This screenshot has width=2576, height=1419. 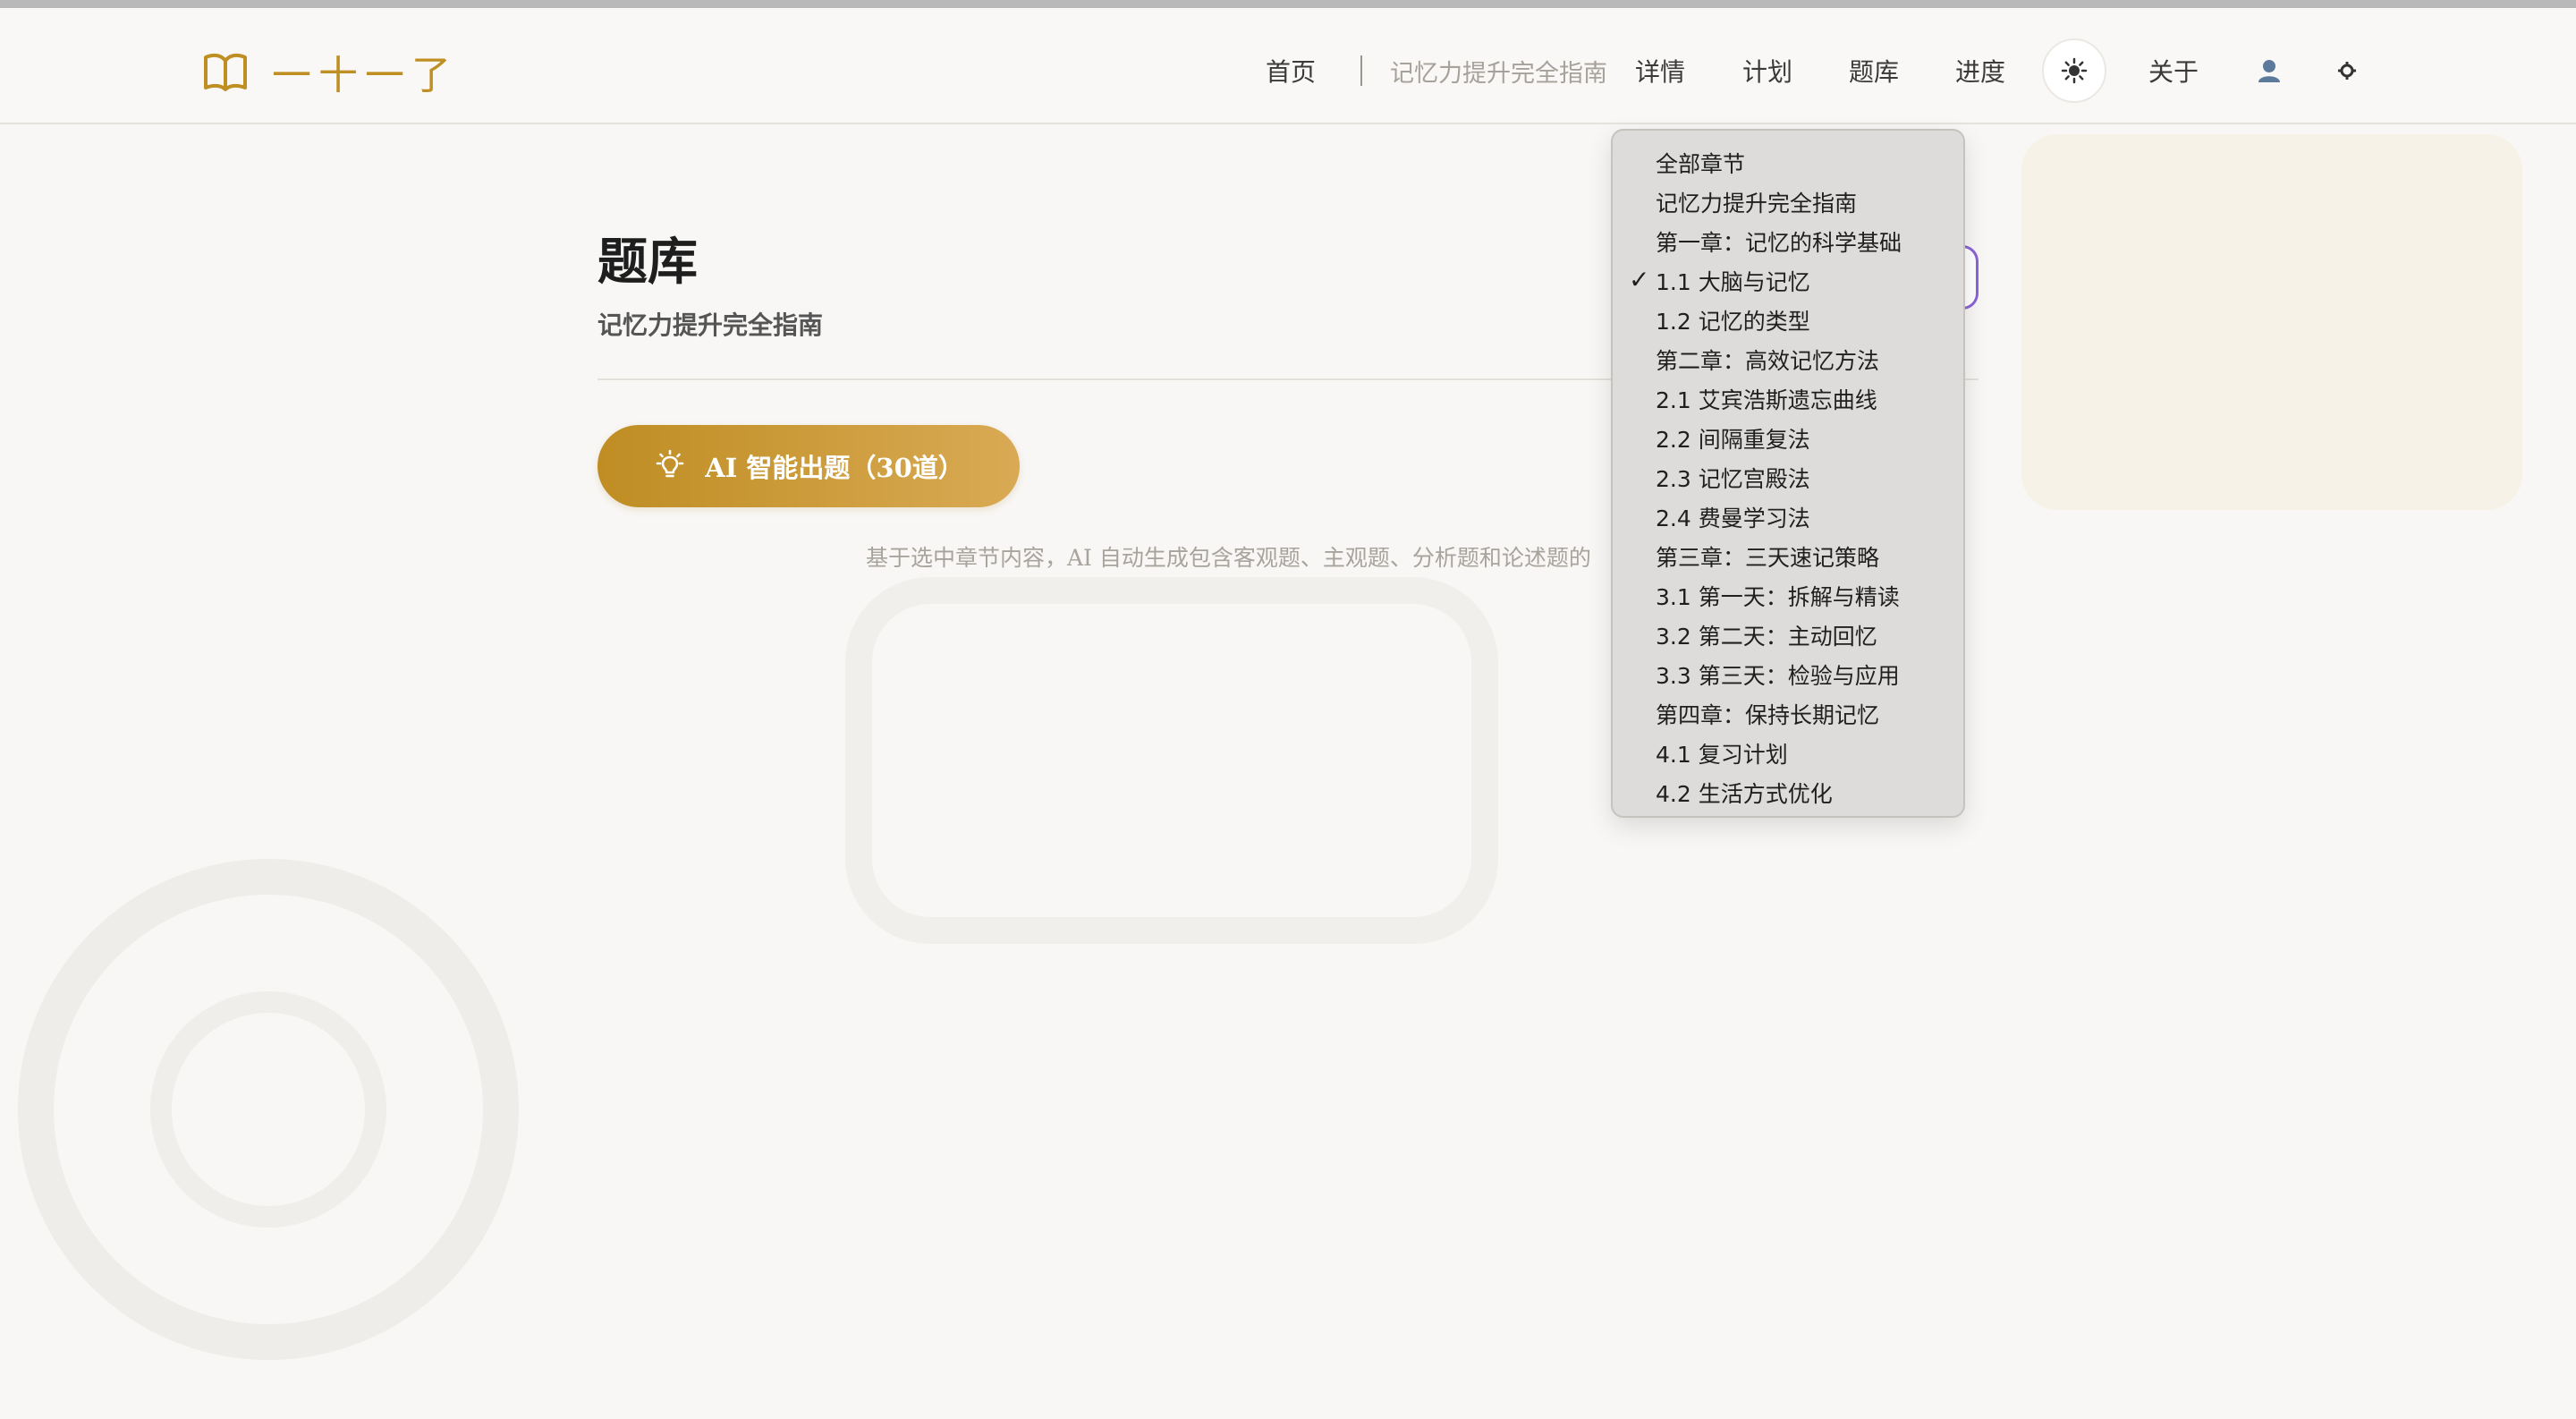 I want to click on chapter-option: 第三章：三天速记策略, so click(x=1788, y=556).